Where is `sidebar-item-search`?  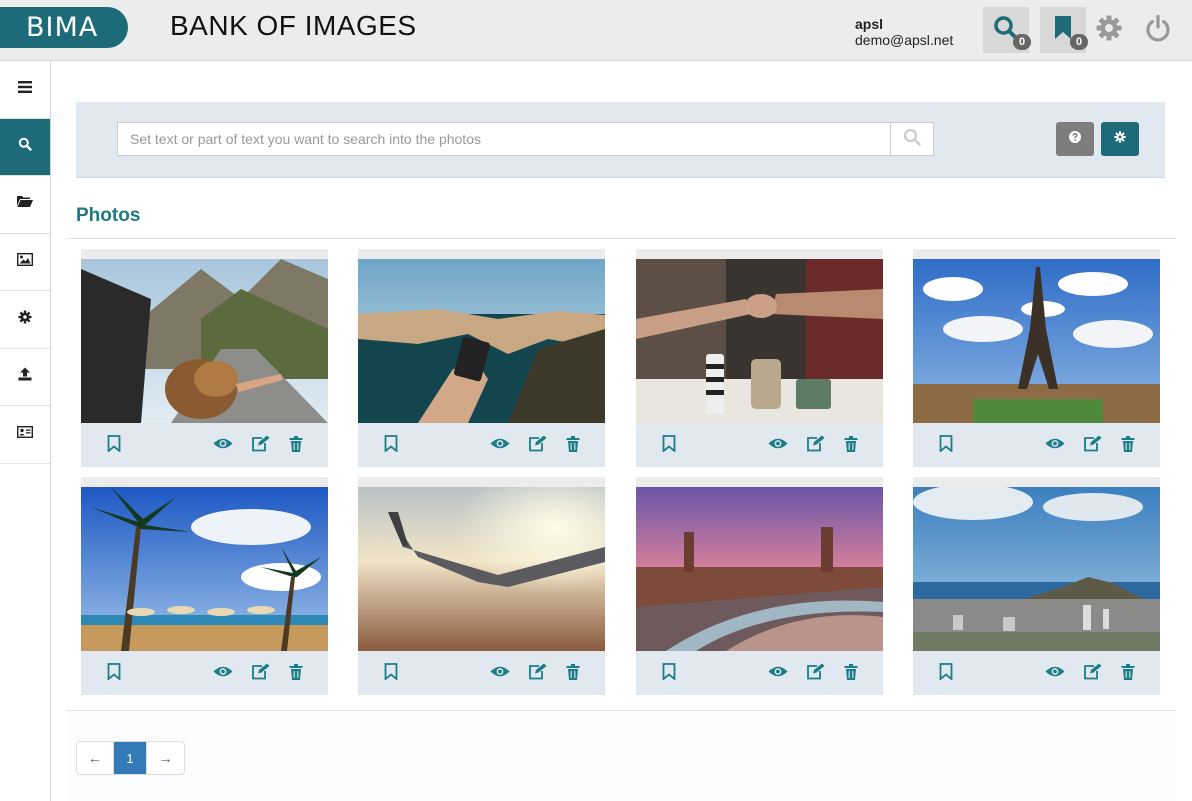
sidebar-item-search is located at coordinates (25, 147).